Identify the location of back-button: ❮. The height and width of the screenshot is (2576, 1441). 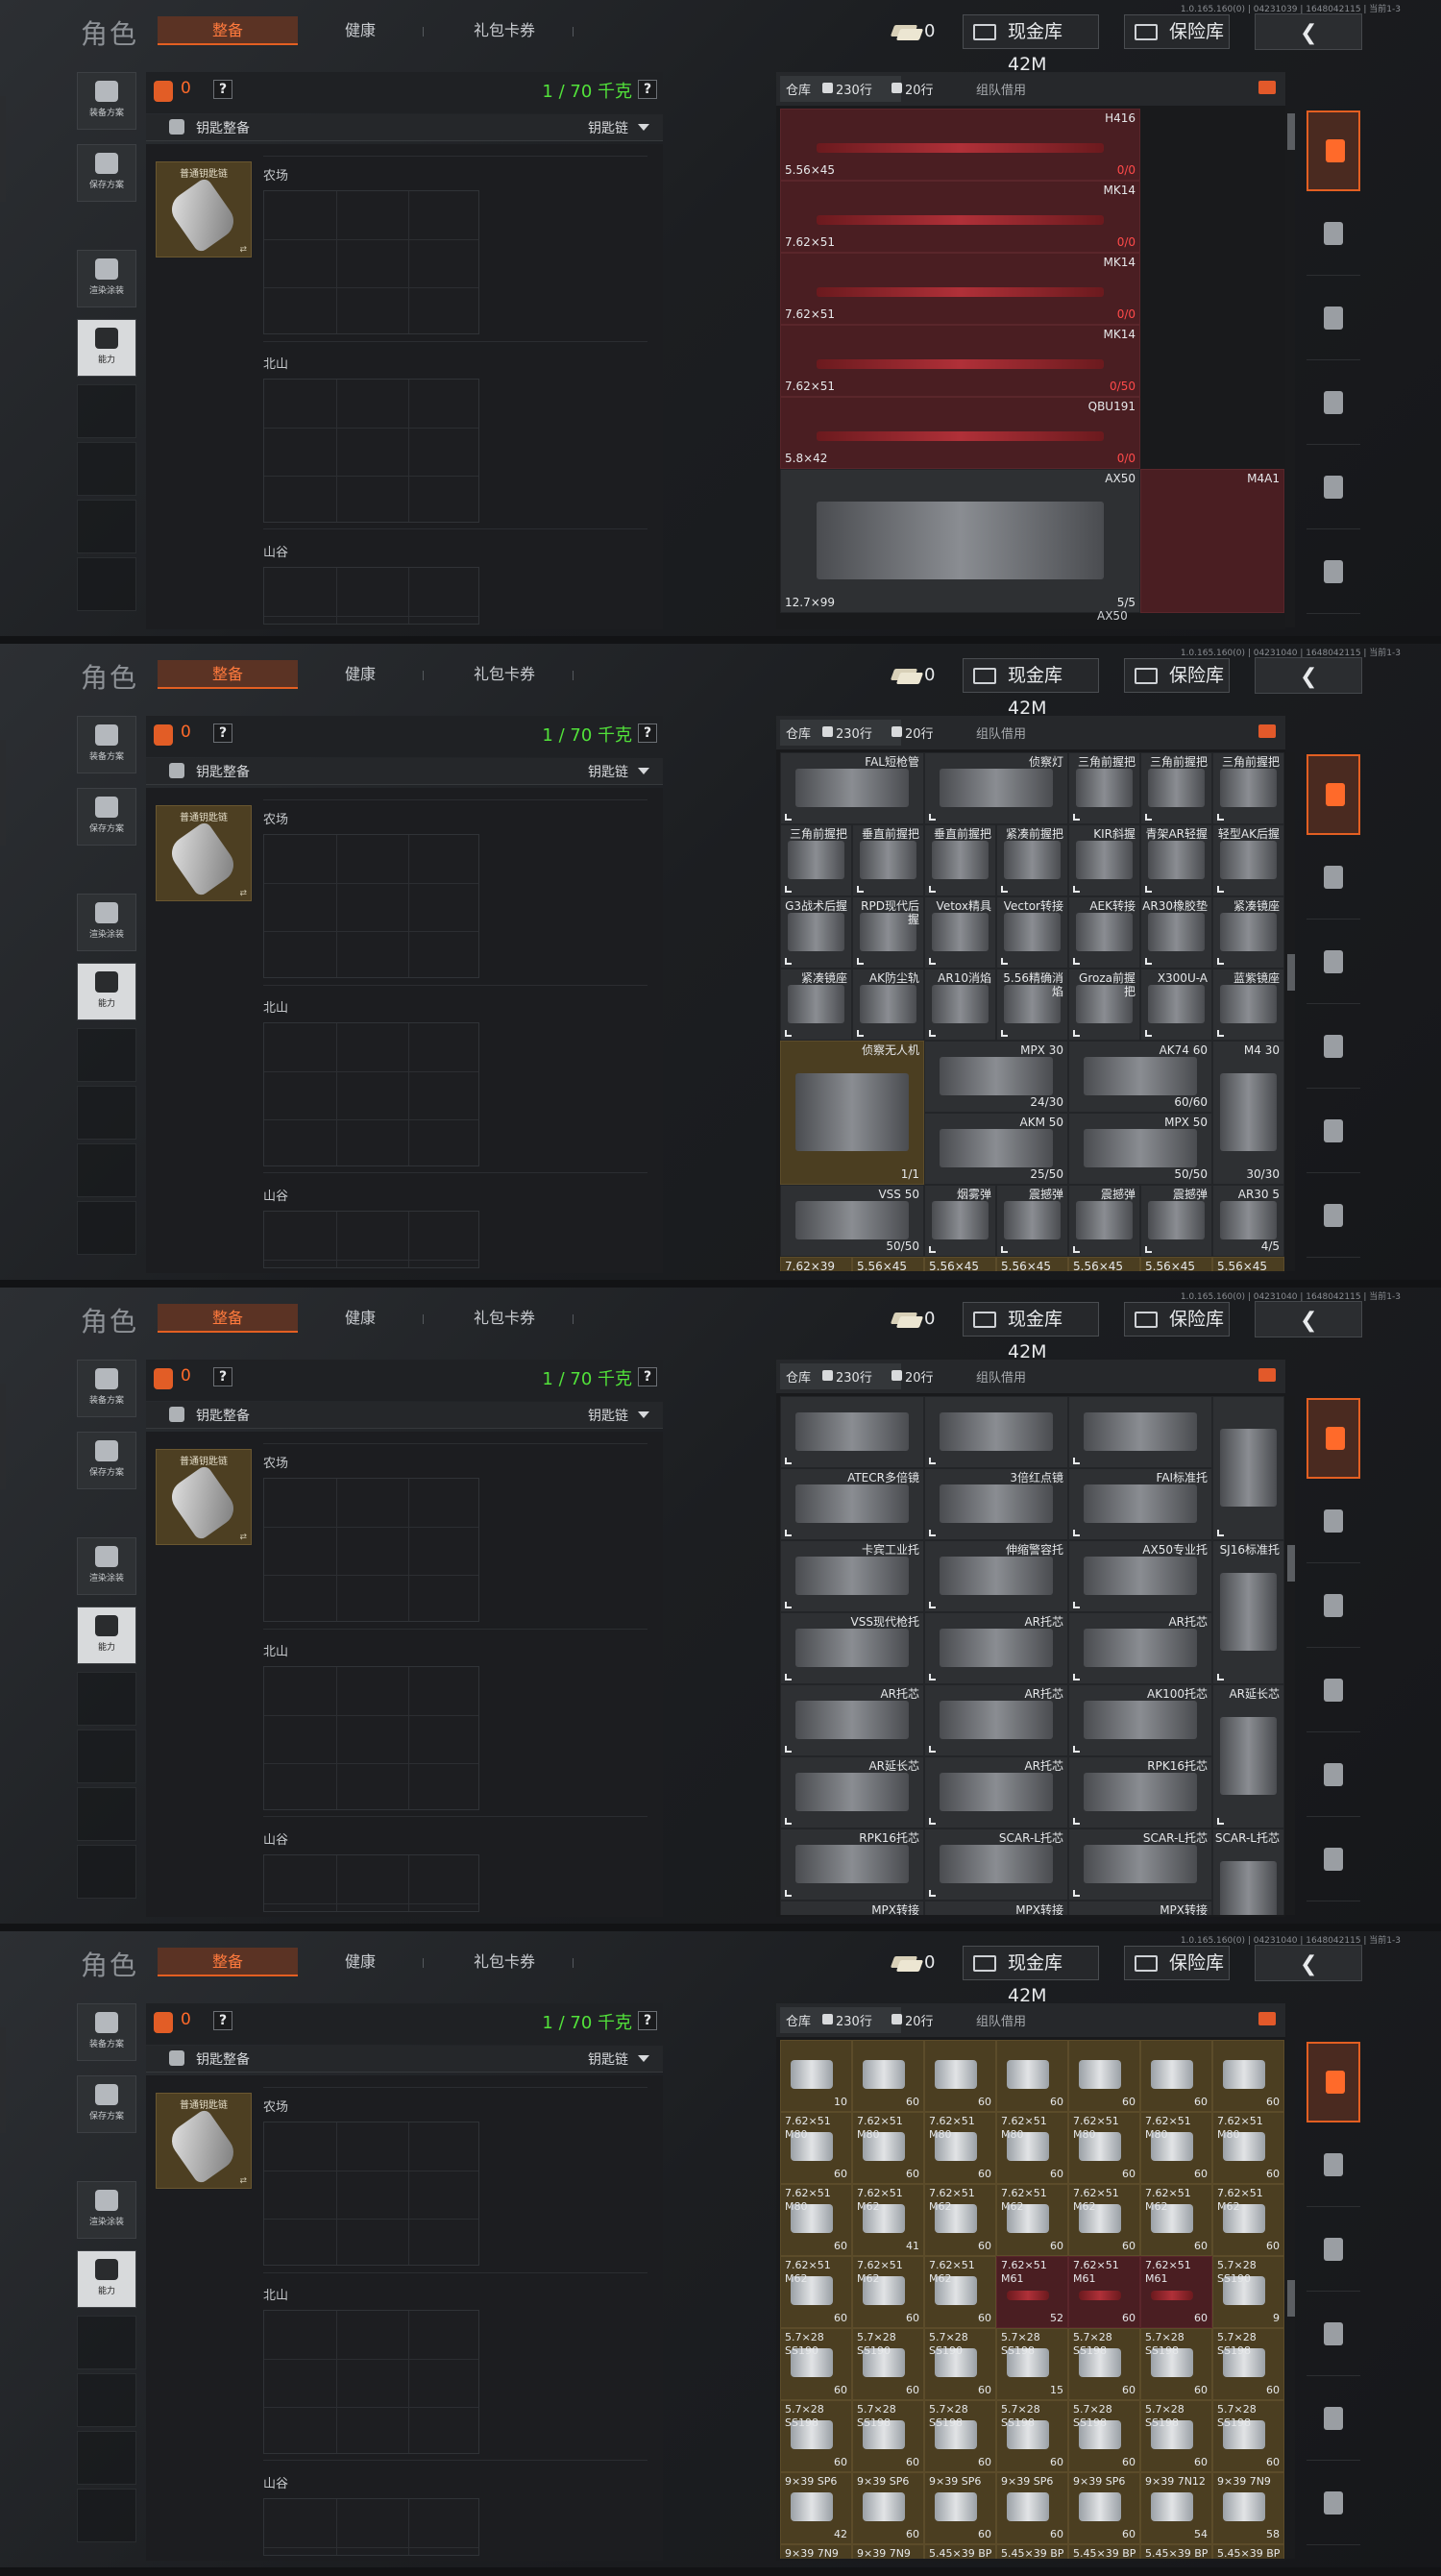
(1308, 675).